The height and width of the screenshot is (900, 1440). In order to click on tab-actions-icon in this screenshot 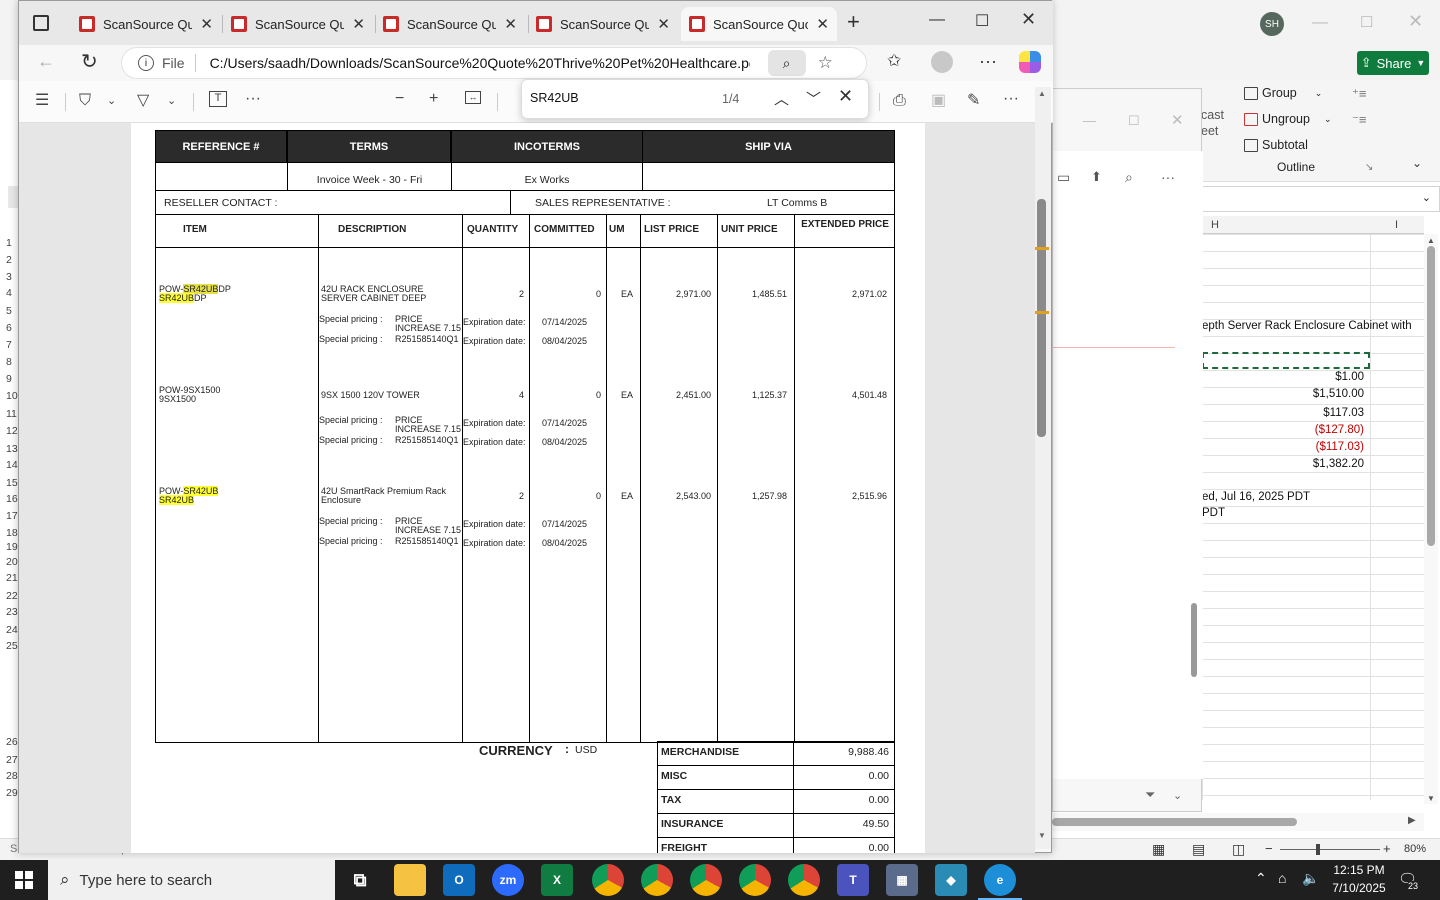, I will do `click(41, 23)`.